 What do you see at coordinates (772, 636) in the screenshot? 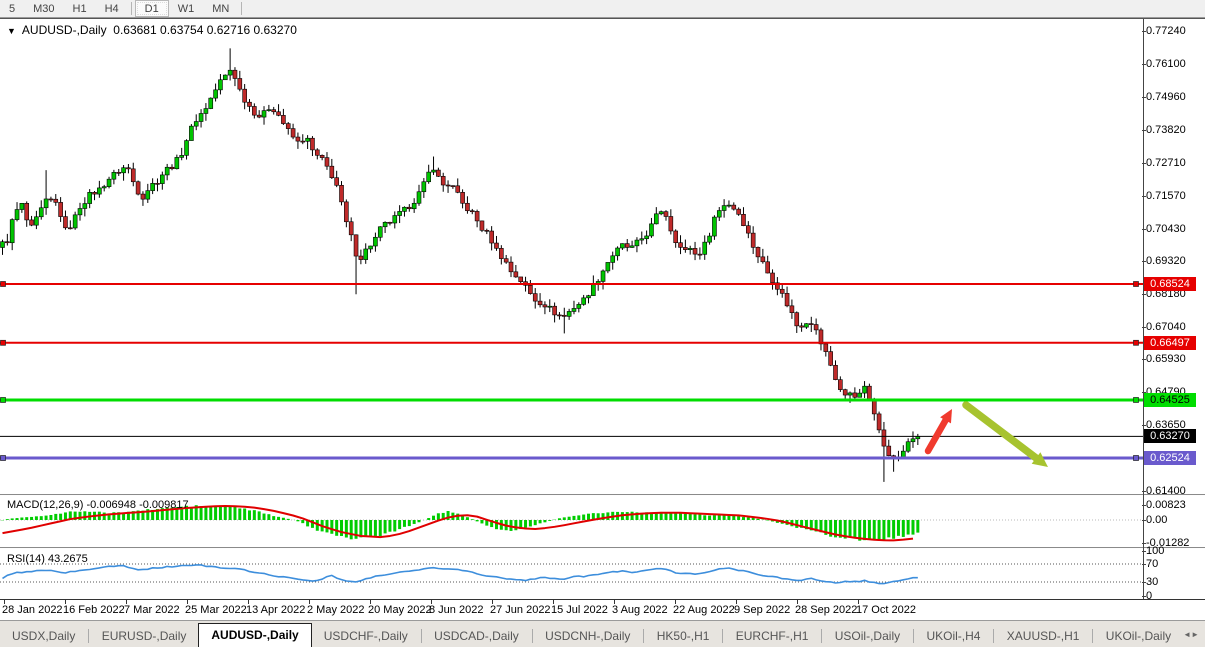
I see `chart-tab-eurchfh1: EURCHF-,H1` at bounding box center [772, 636].